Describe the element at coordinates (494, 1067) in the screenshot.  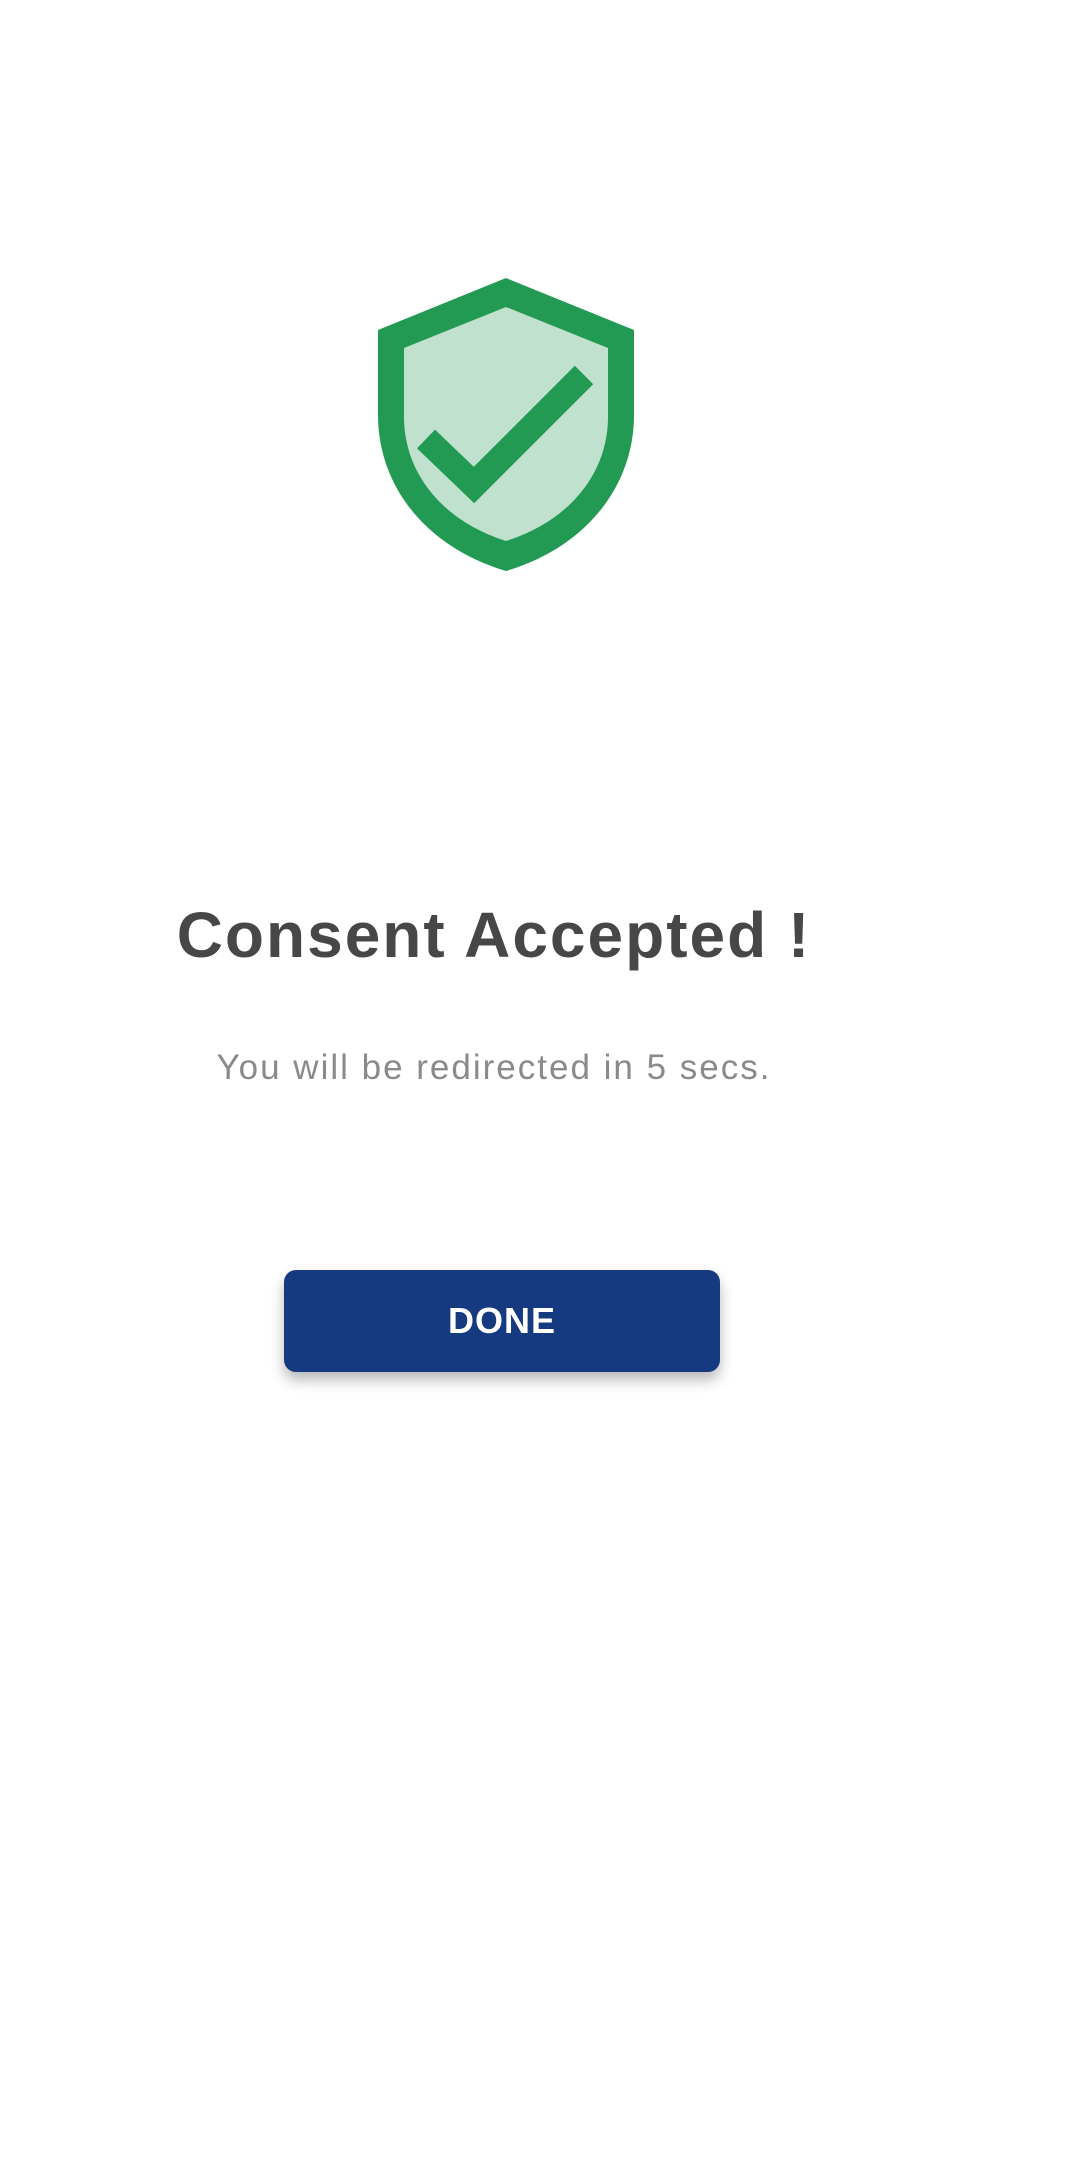
I see `redirect-message: You will be redirected in 5 secs.` at that location.